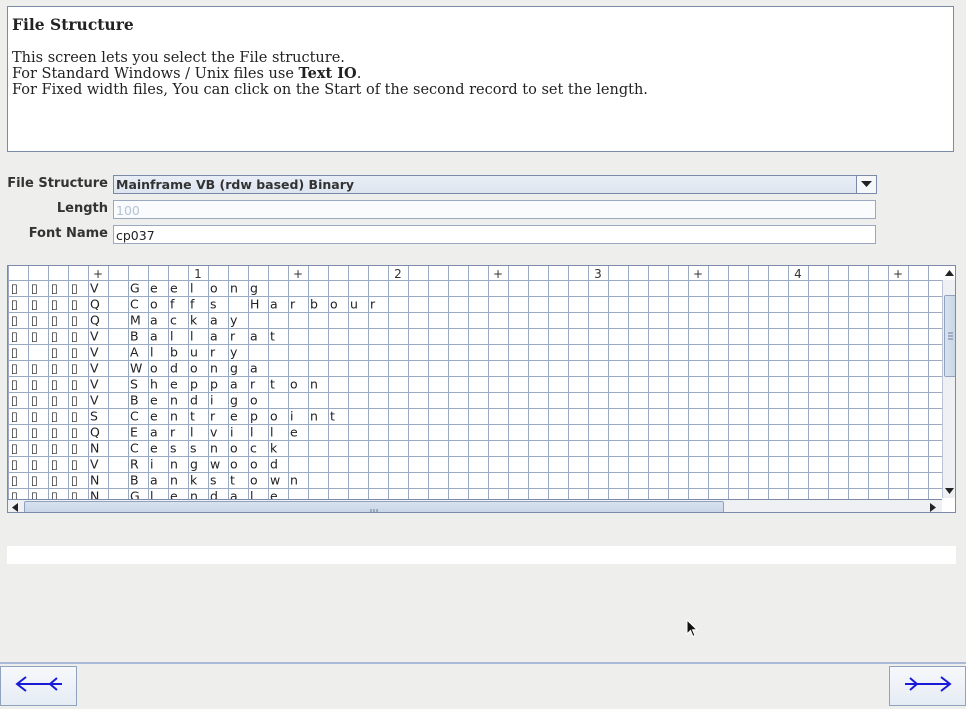  Describe the element at coordinates (494, 234) in the screenshot. I see `font-name-field: cp037` at that location.